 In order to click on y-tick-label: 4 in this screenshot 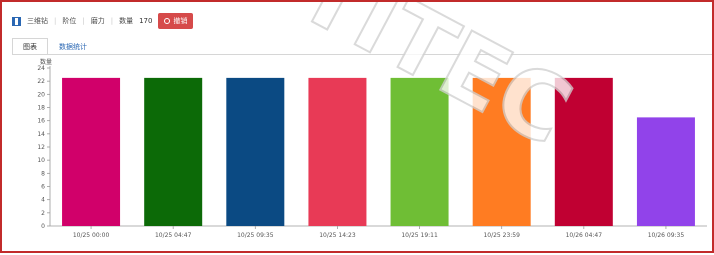, I will do `click(43, 200)`.